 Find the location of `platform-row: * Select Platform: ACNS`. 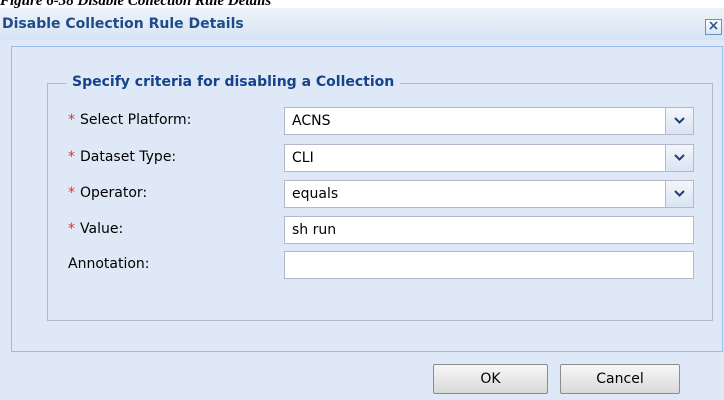

platform-row: * Select Platform: ACNS is located at coordinates (381, 121).